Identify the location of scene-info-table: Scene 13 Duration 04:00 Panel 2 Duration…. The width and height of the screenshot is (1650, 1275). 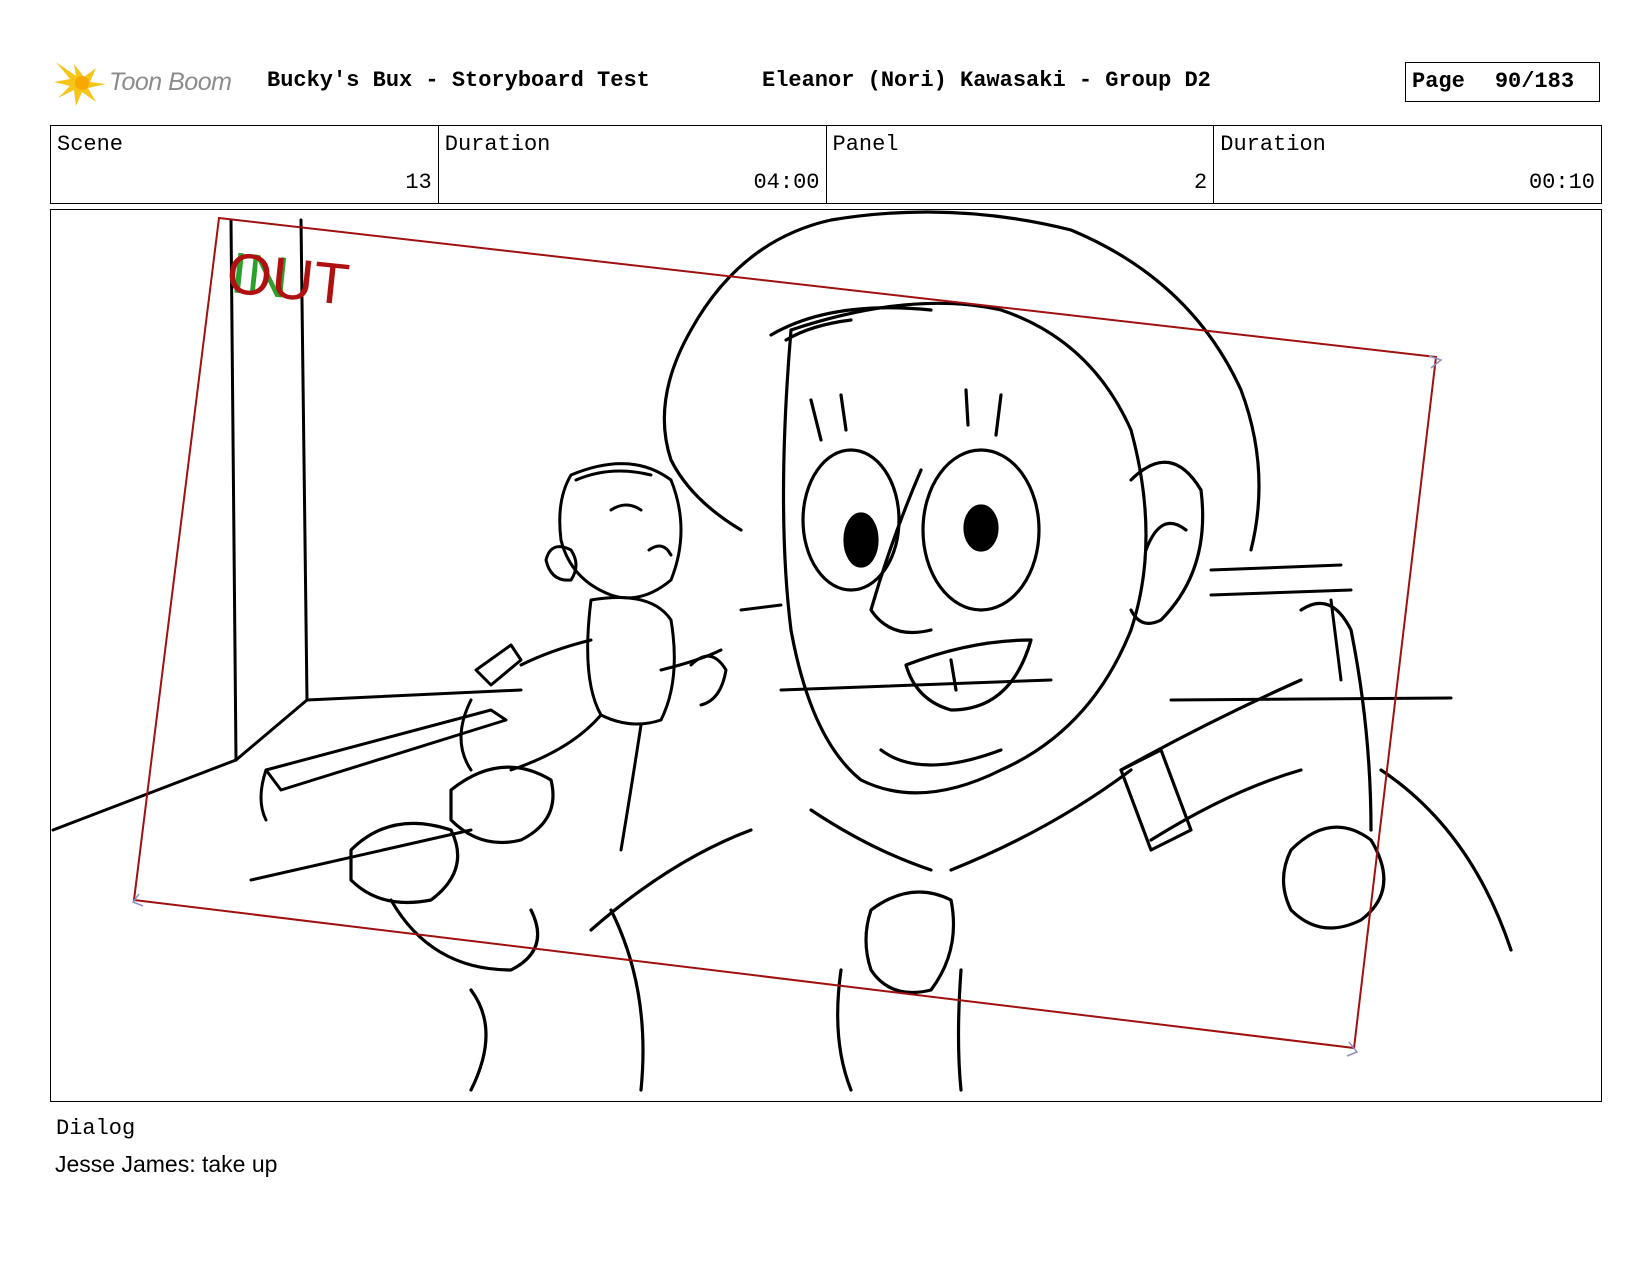
(826, 164).